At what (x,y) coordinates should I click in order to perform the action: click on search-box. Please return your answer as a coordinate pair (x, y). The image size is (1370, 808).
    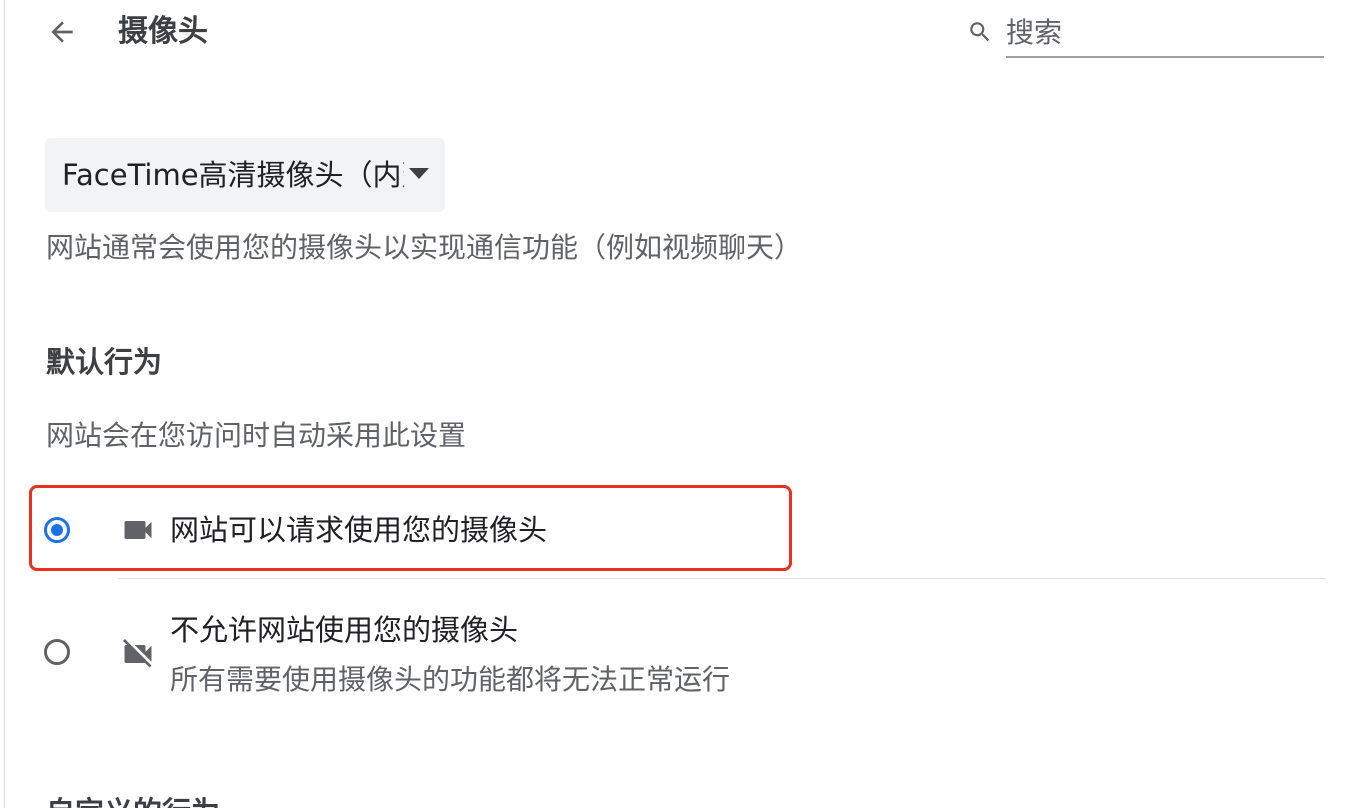
    Looking at the image, I should click on (1146, 34).